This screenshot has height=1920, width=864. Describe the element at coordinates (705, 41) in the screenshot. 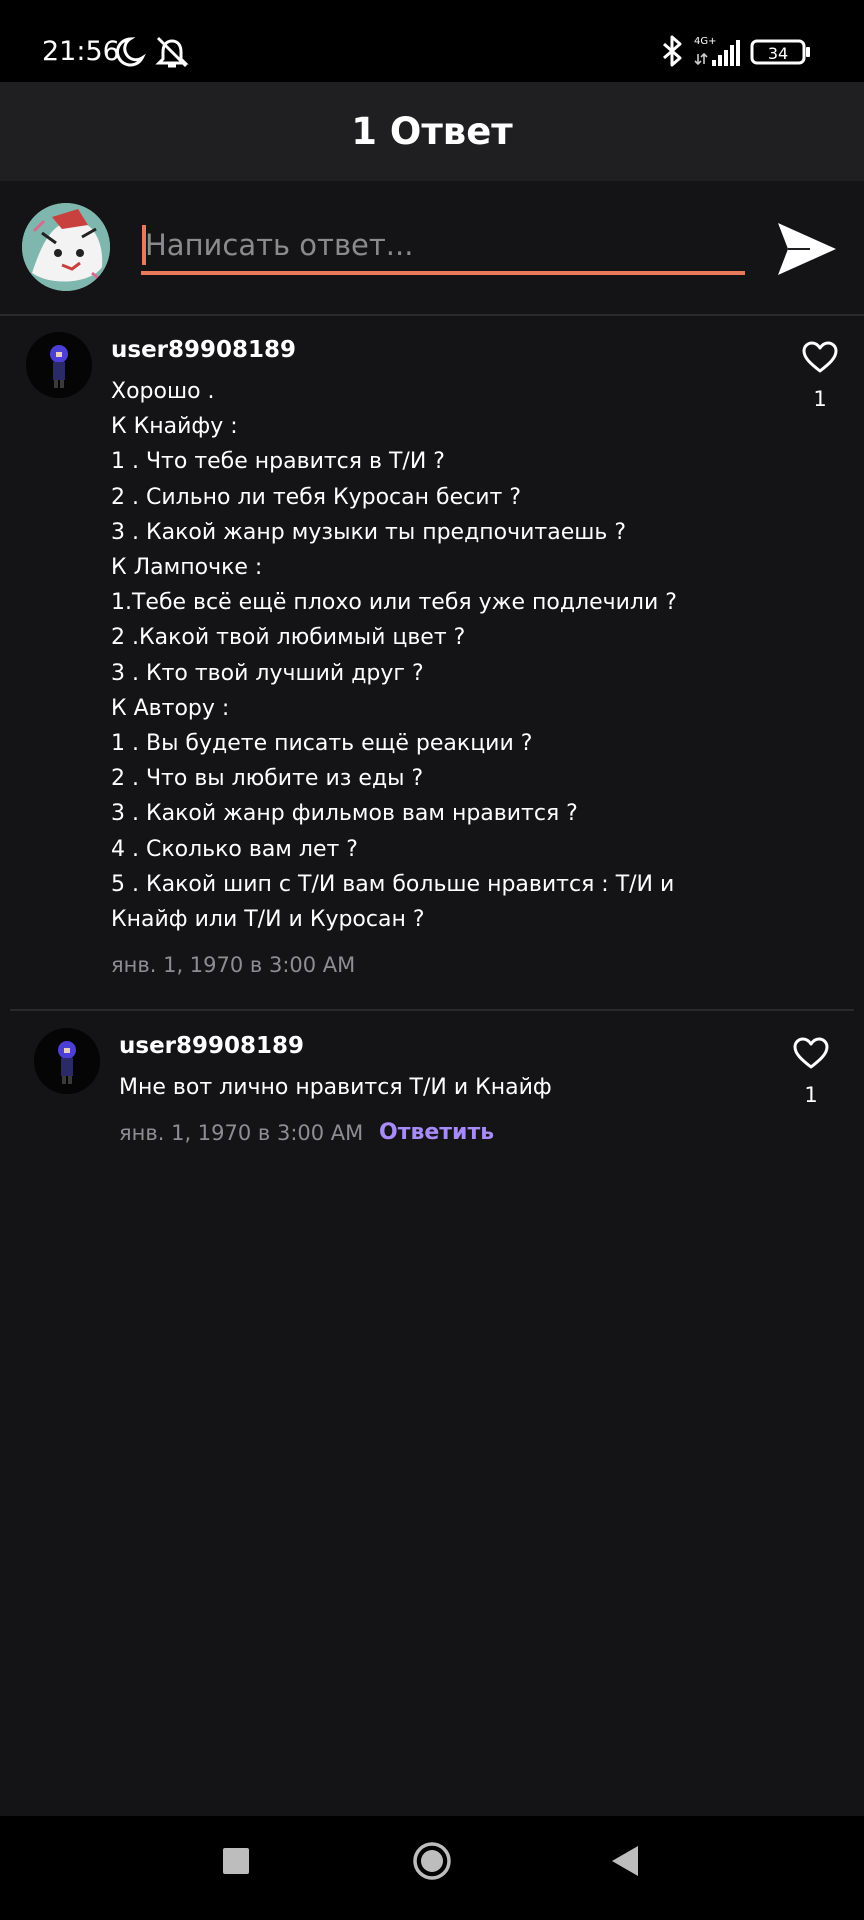

I see `svg-text: 4G+` at that location.